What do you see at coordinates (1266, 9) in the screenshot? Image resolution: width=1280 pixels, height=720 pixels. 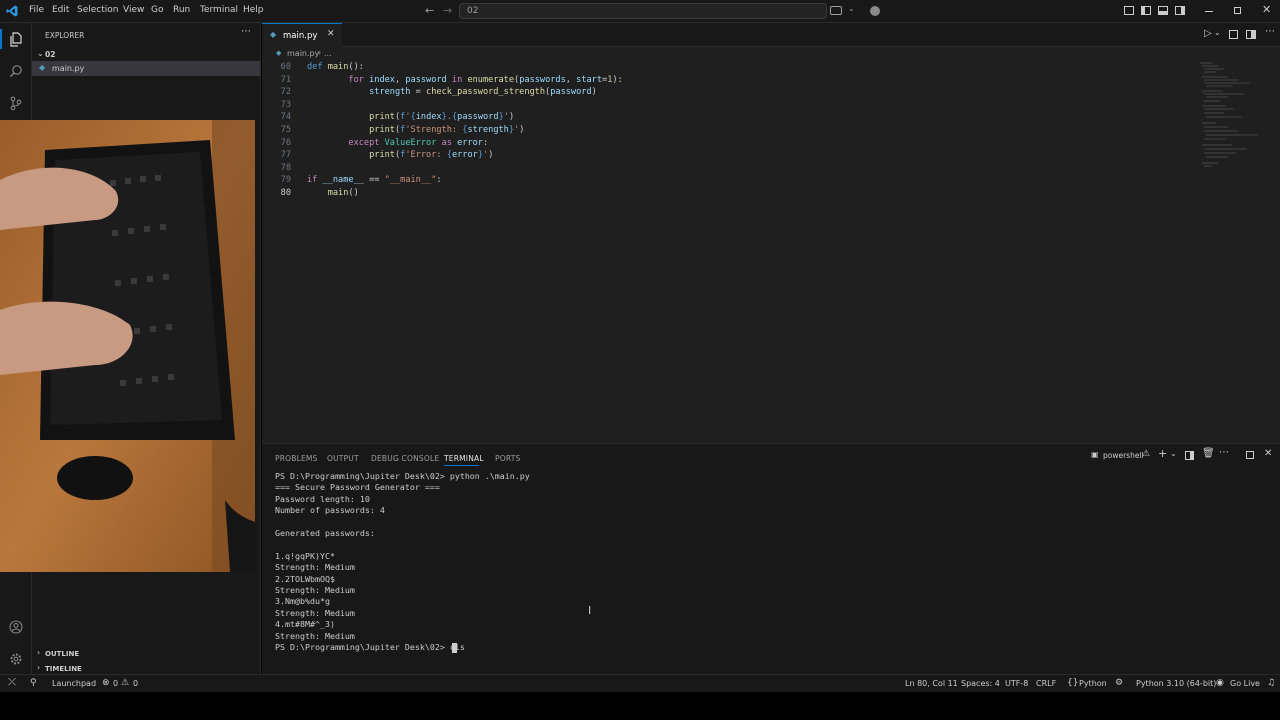 I see `close-window-icon: ✕` at bounding box center [1266, 9].